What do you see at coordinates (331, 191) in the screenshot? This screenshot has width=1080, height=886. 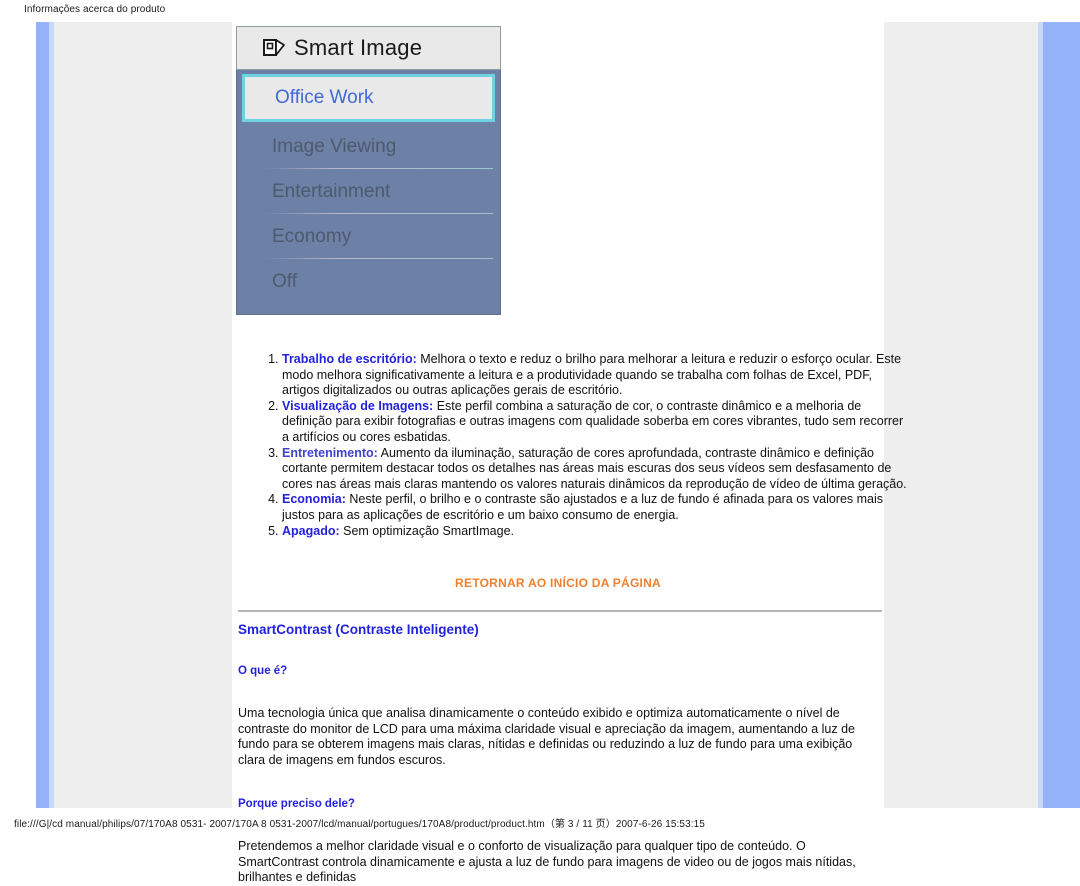 I see `osd-item-label: Entertainment` at bounding box center [331, 191].